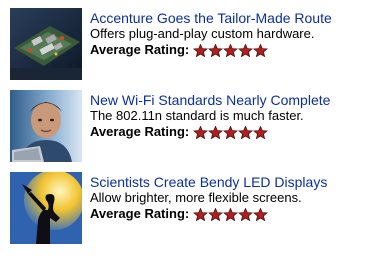  Describe the element at coordinates (197, 115) in the screenshot. I see `article-summary: The 802.11n standard is much faster.` at that location.